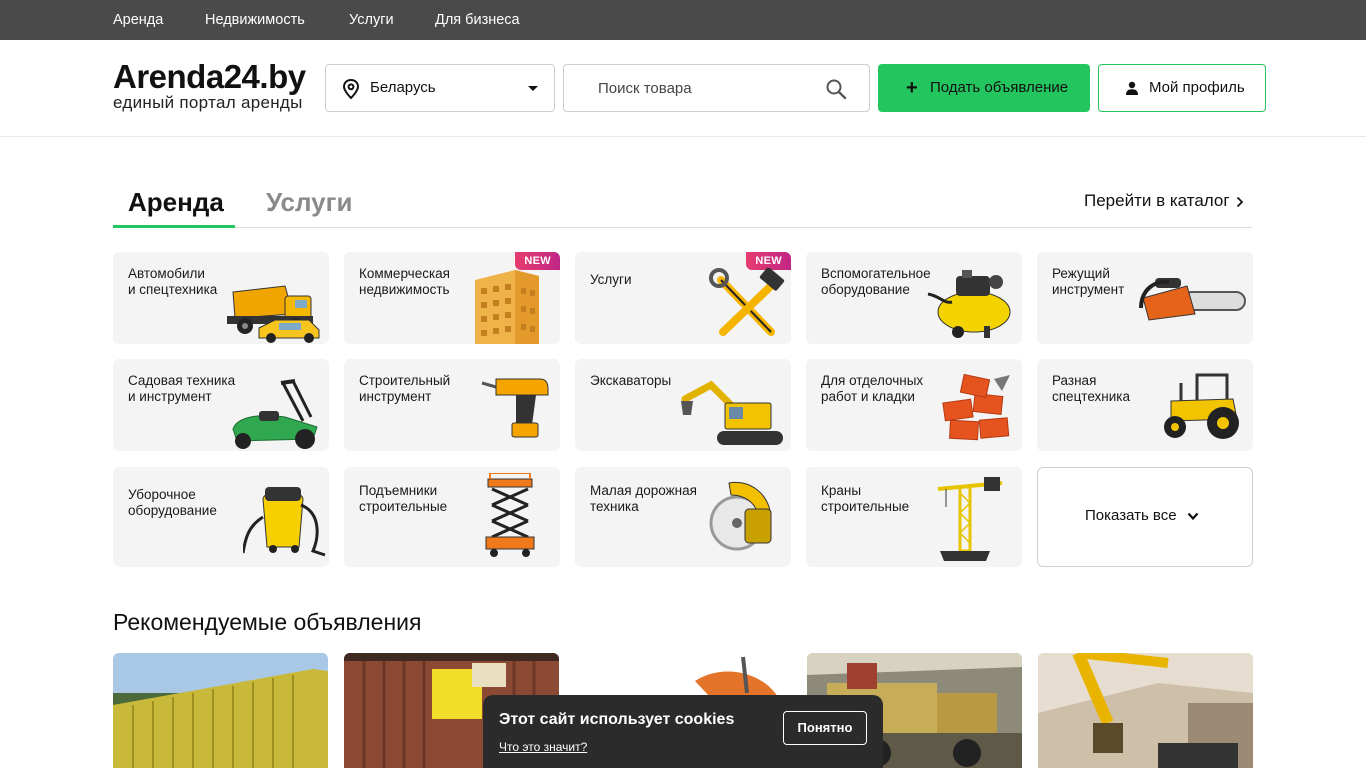  Describe the element at coordinates (209, 77) in the screenshot. I see `logo-title: Arenda24.by` at that location.